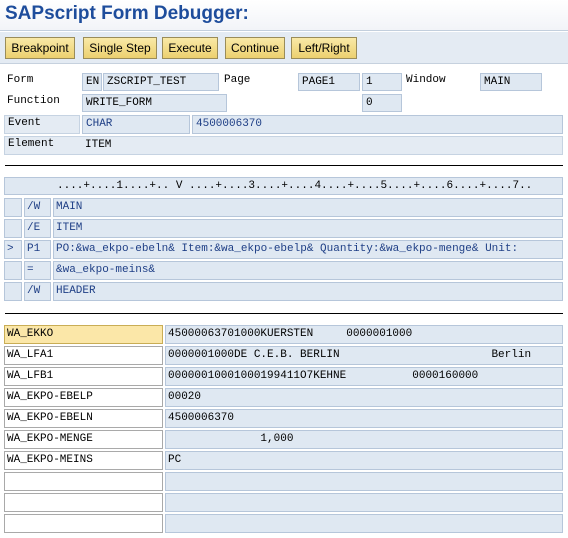  Describe the element at coordinates (136, 124) in the screenshot. I see `event-type-field: CHAR` at that location.